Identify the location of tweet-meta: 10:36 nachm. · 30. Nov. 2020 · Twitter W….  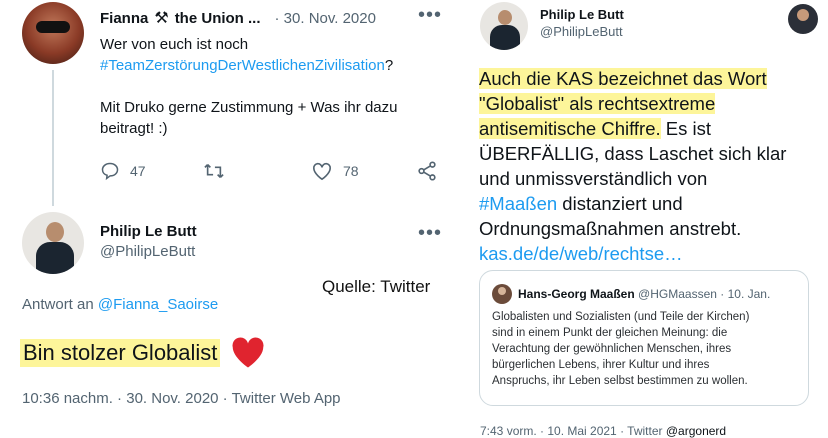
(181, 398).